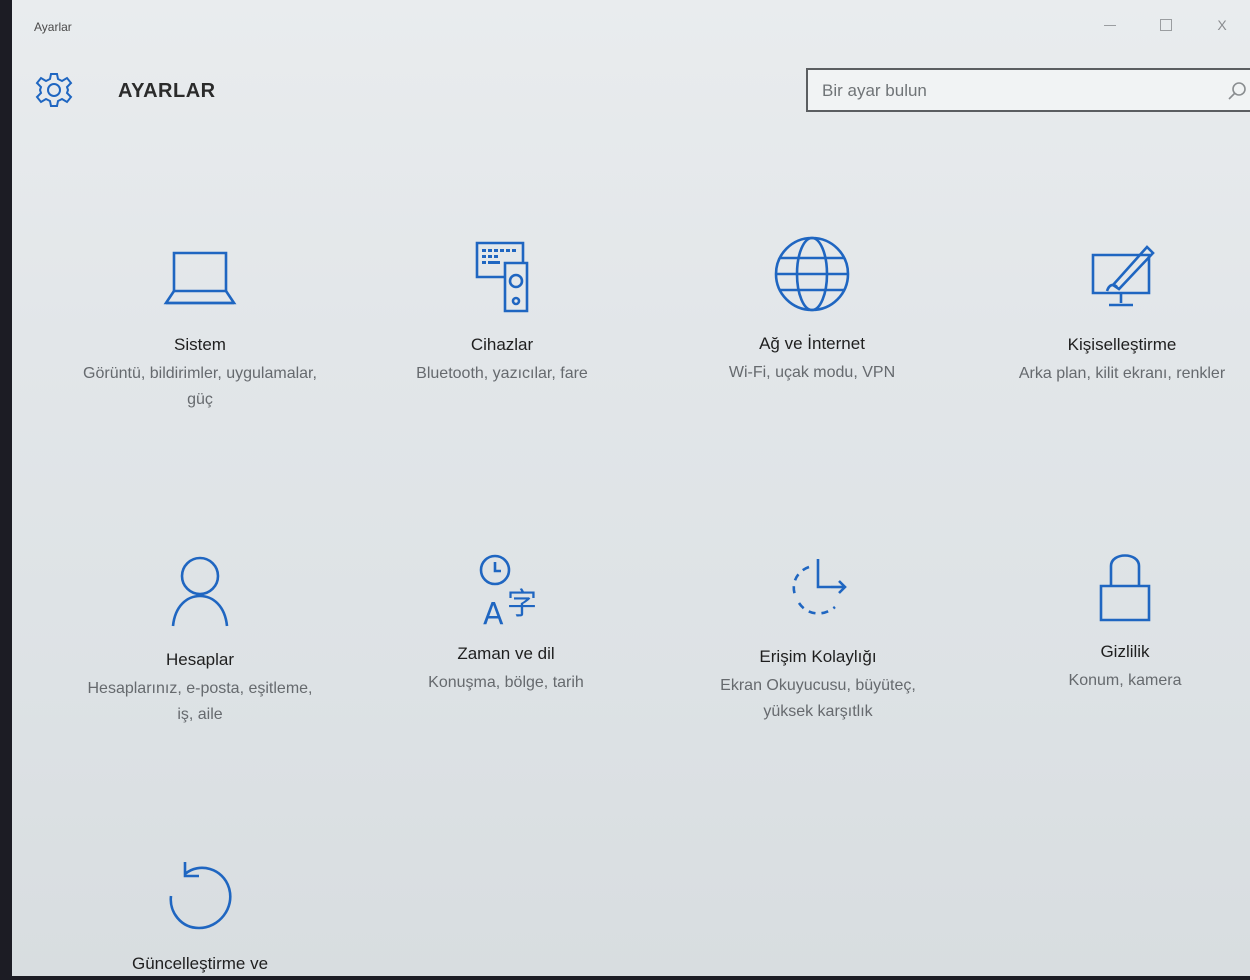 The width and height of the screenshot is (1250, 980). What do you see at coordinates (502, 278) in the screenshot?
I see `devices-icon` at bounding box center [502, 278].